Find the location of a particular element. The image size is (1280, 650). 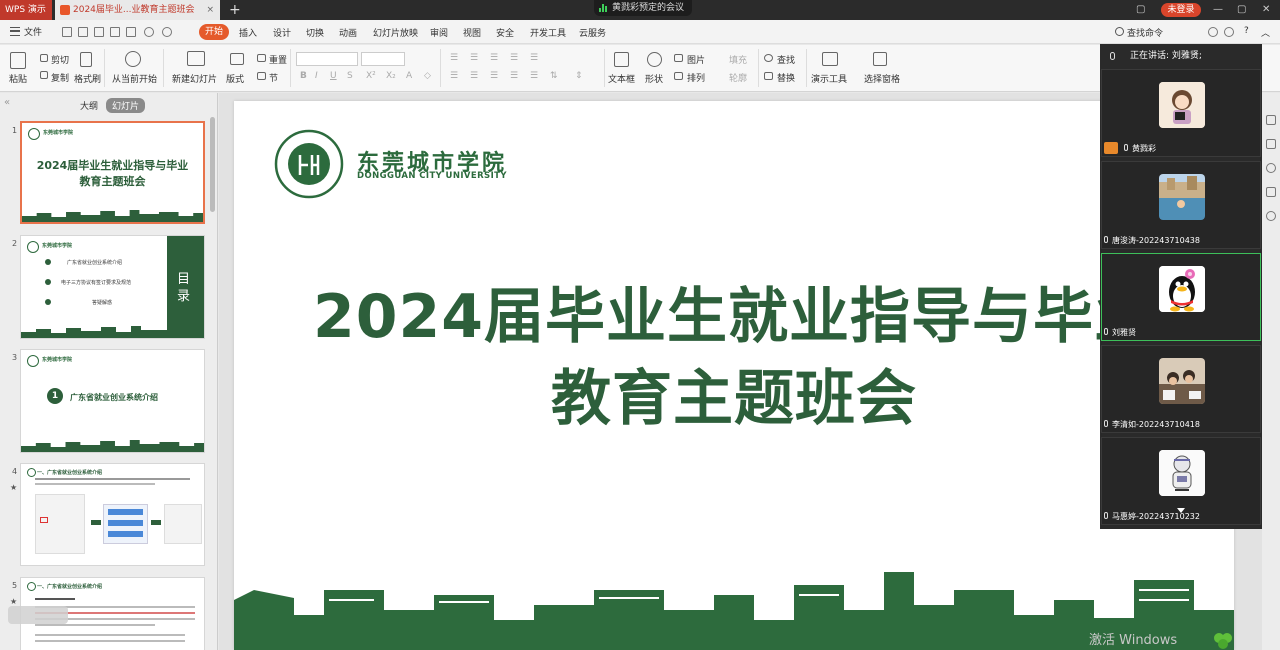

chevron-down-icon is located at coordinates (1181, 510).